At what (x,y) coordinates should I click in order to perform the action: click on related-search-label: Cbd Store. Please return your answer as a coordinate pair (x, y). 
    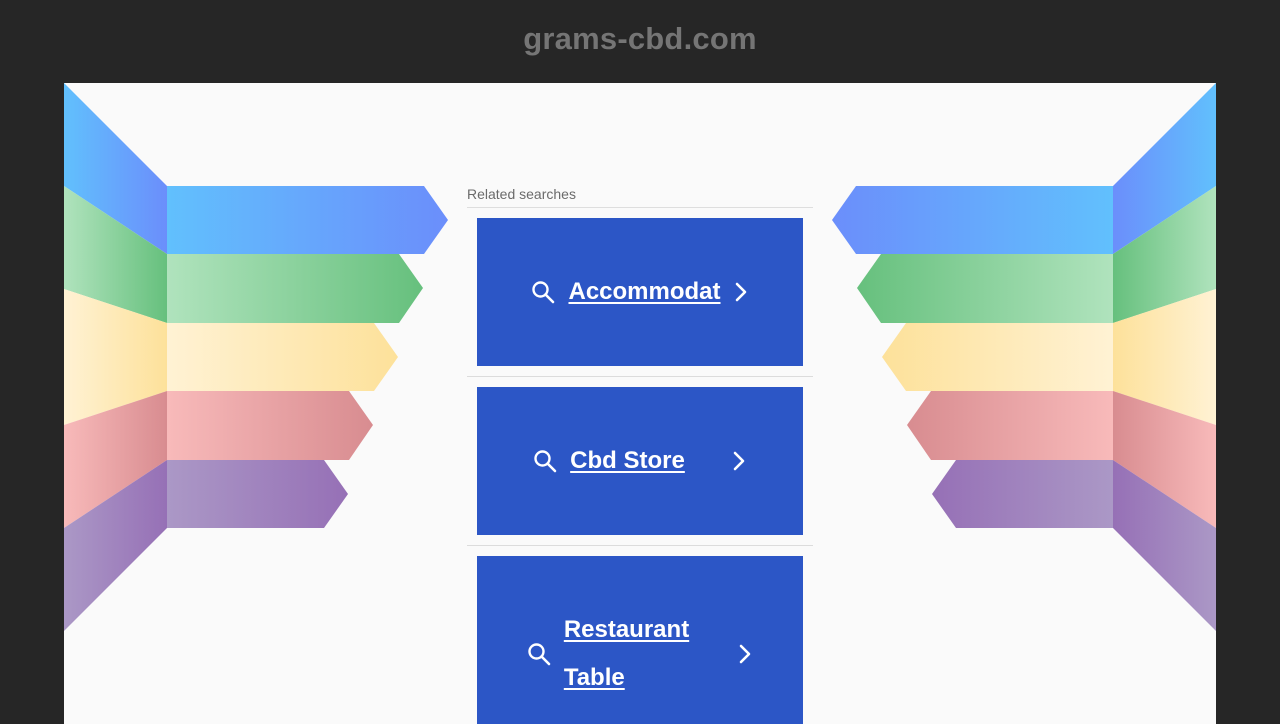
    Looking at the image, I should click on (627, 460).